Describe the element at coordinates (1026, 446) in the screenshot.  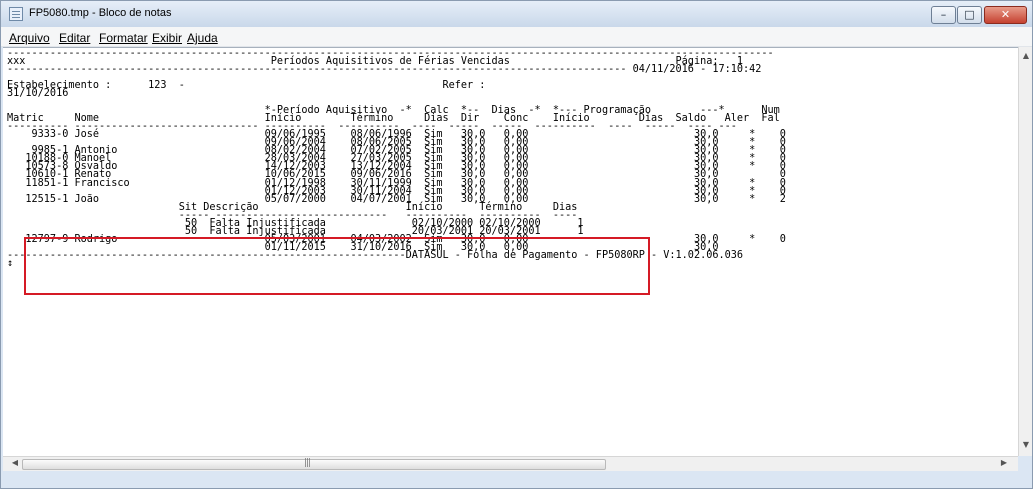
I see `scroll-down-arrow-icon: ▼` at that location.